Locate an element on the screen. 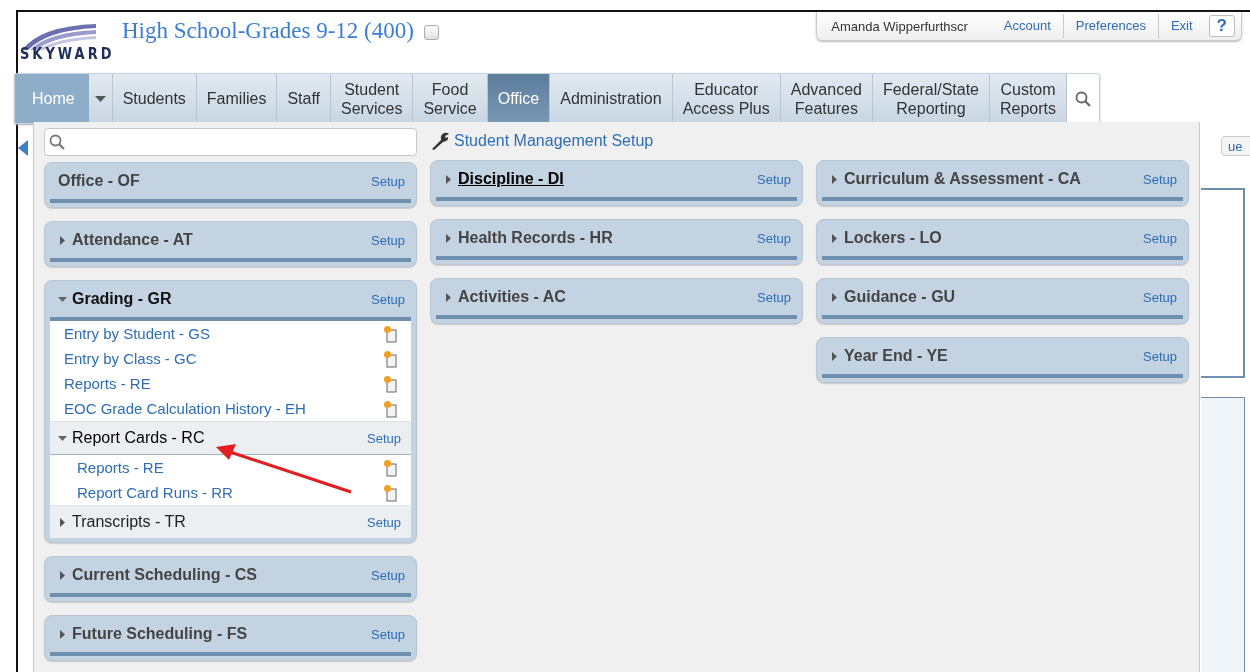 Image resolution: width=1250 pixels, height=672 pixels. header-link: Account is located at coordinates (1027, 26).